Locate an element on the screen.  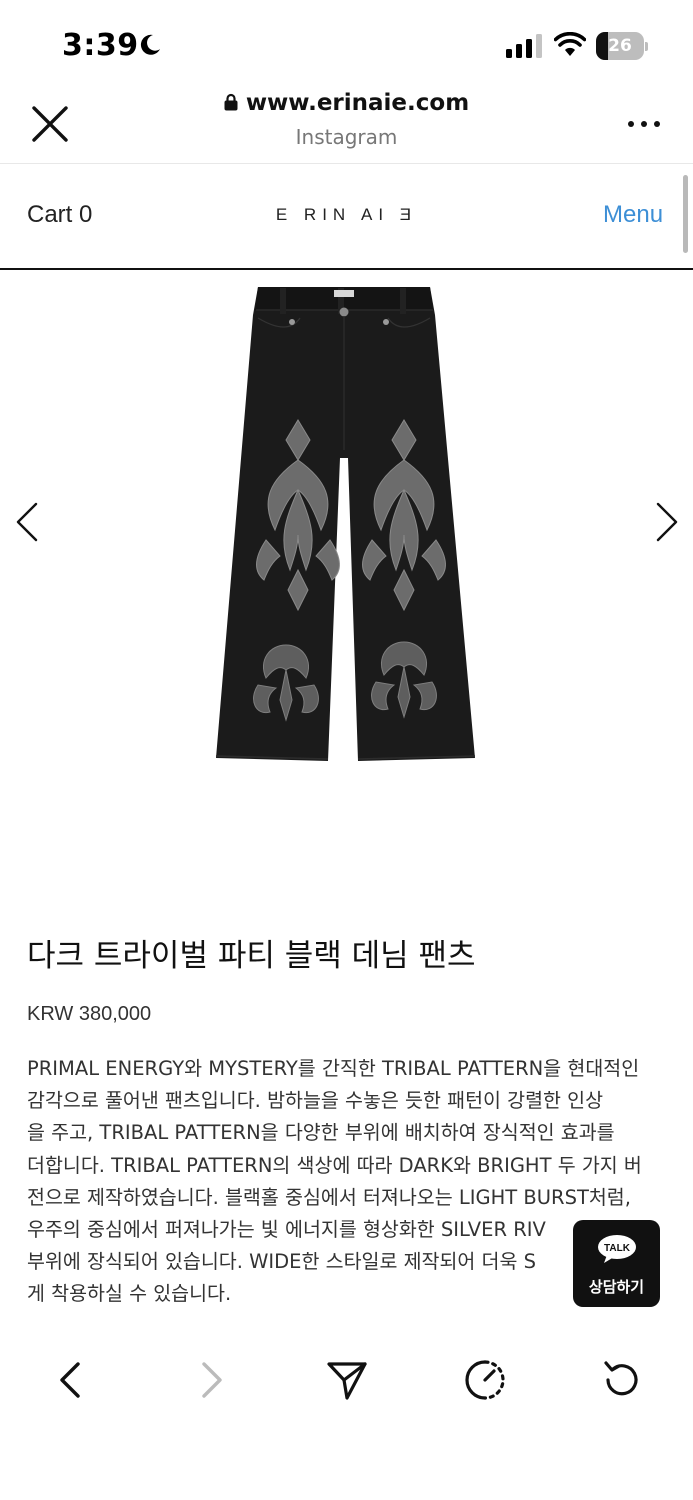
speed-icon is located at coordinates (485, 1380).